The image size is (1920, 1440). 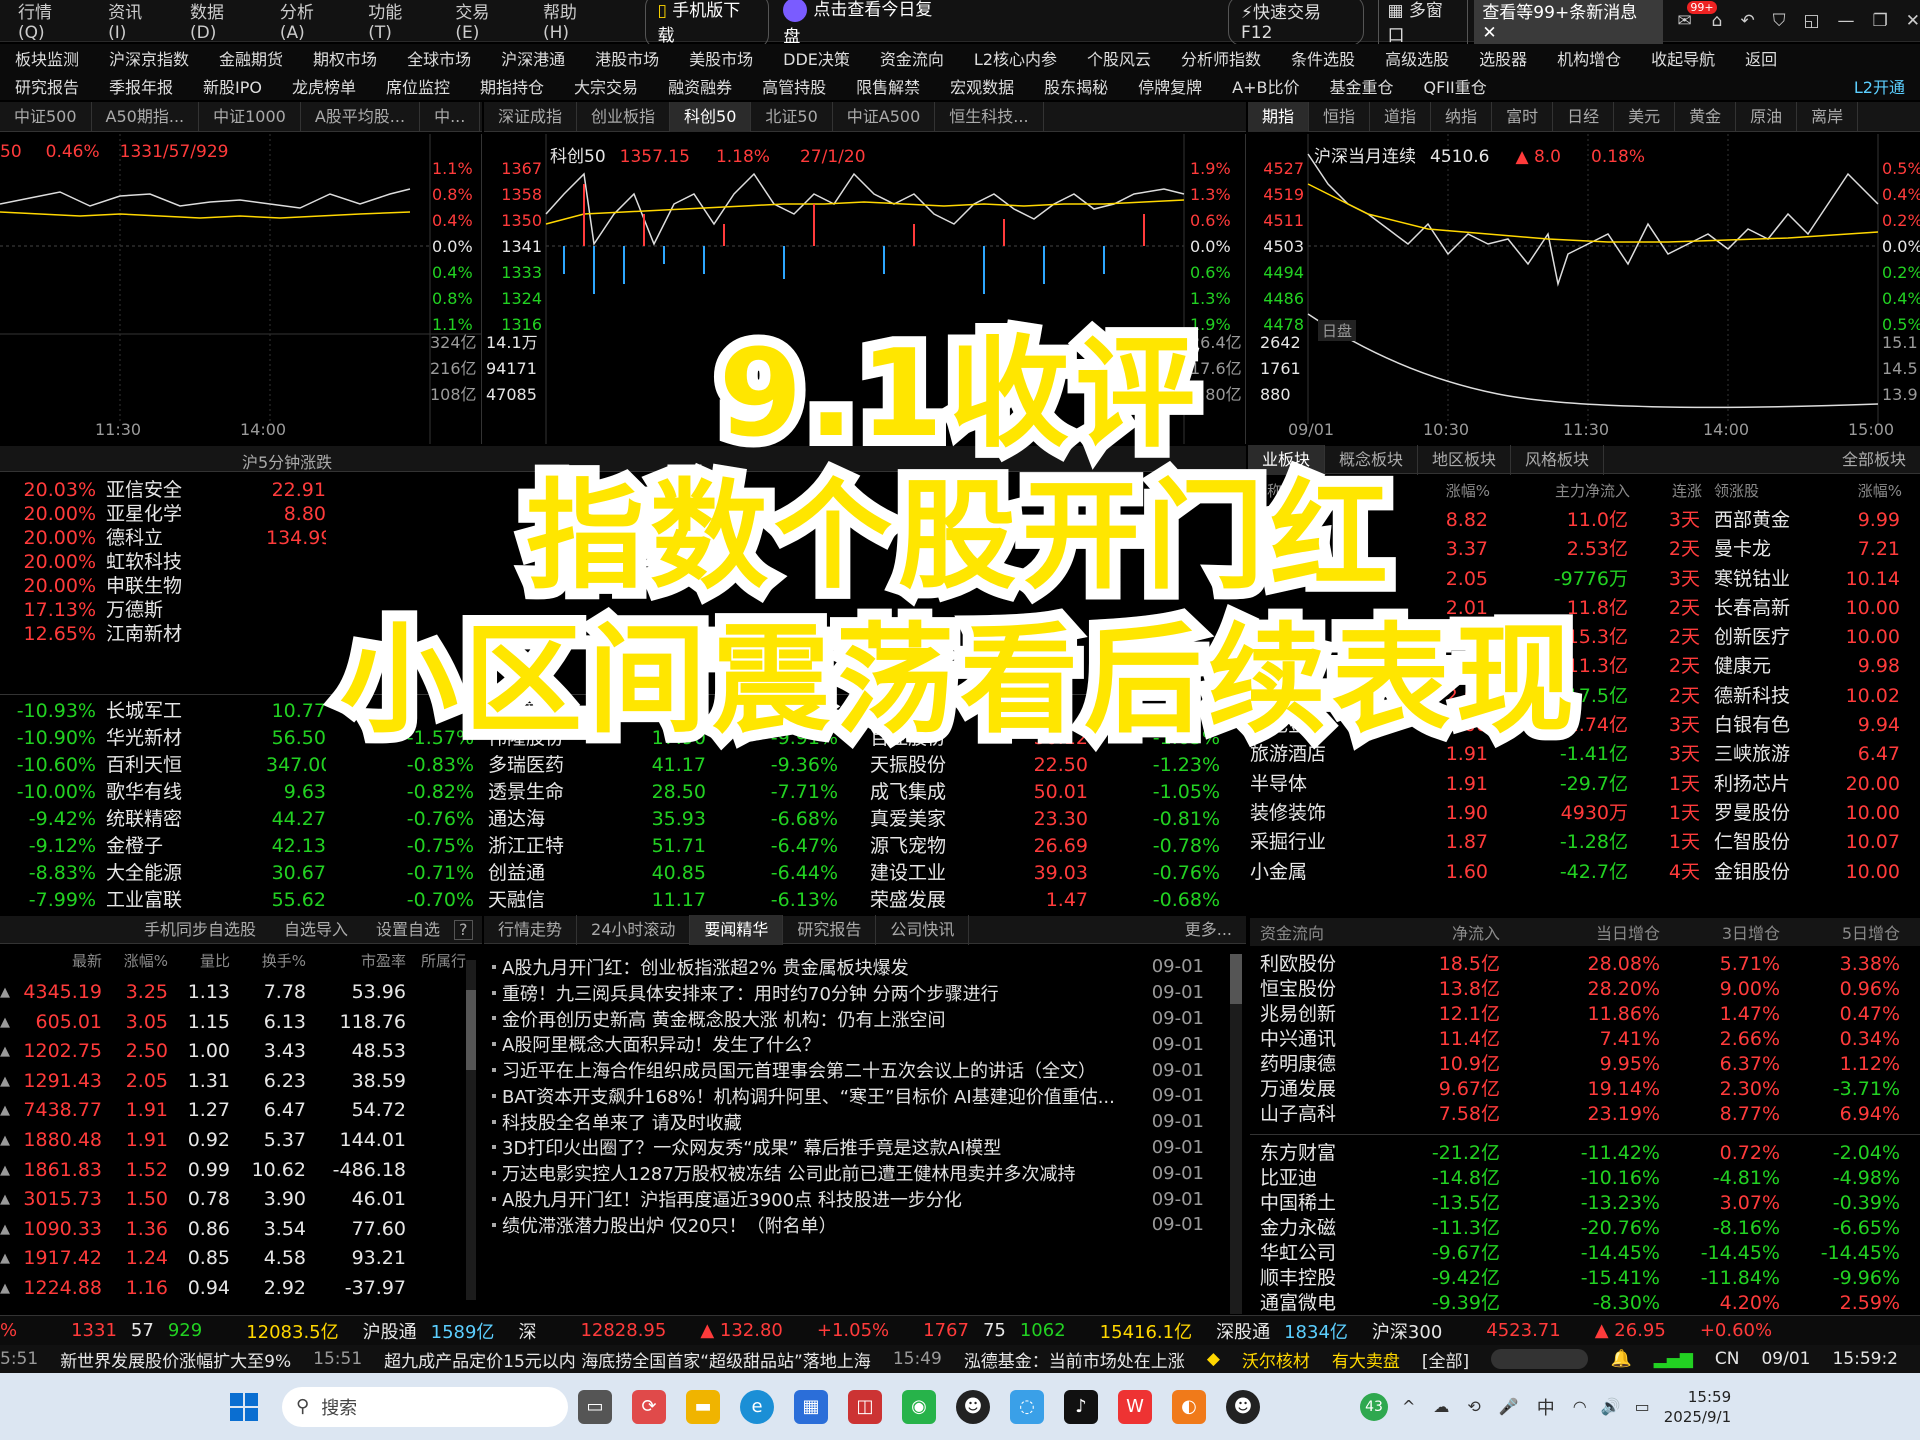 I want to click on tiktok-icon: ♪, so click(x=1081, y=1406).